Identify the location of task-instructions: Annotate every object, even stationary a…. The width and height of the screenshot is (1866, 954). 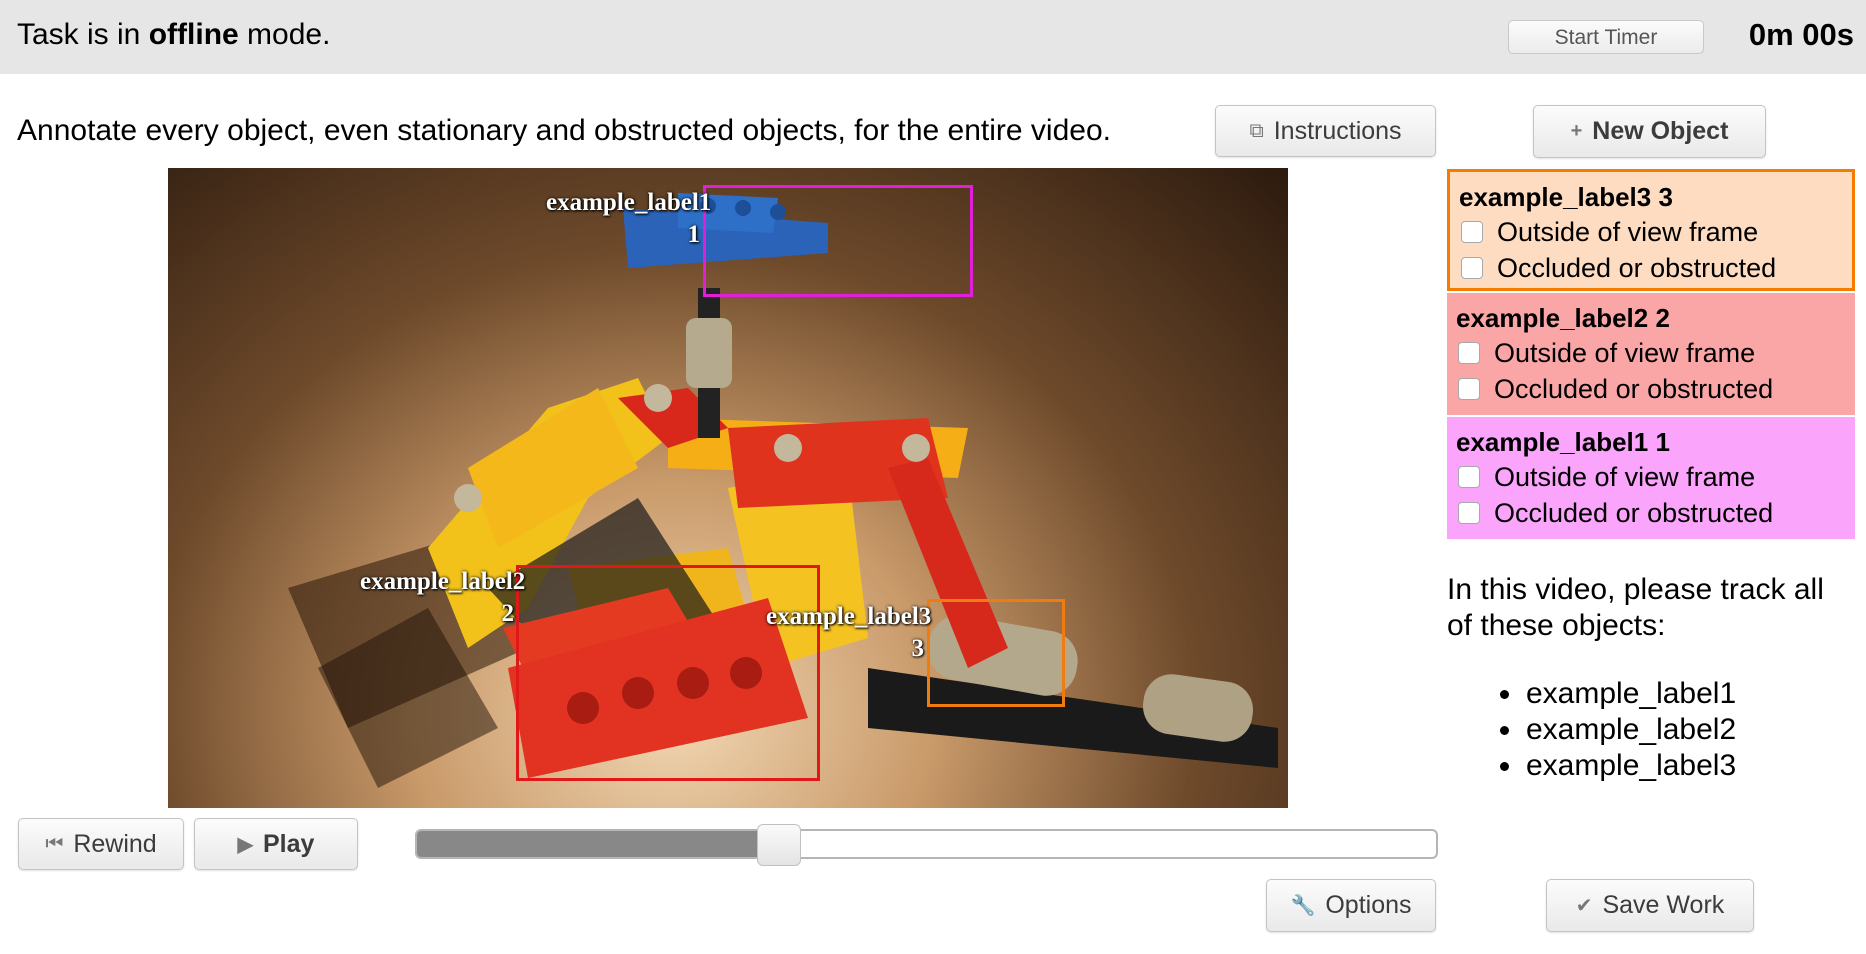
(564, 130).